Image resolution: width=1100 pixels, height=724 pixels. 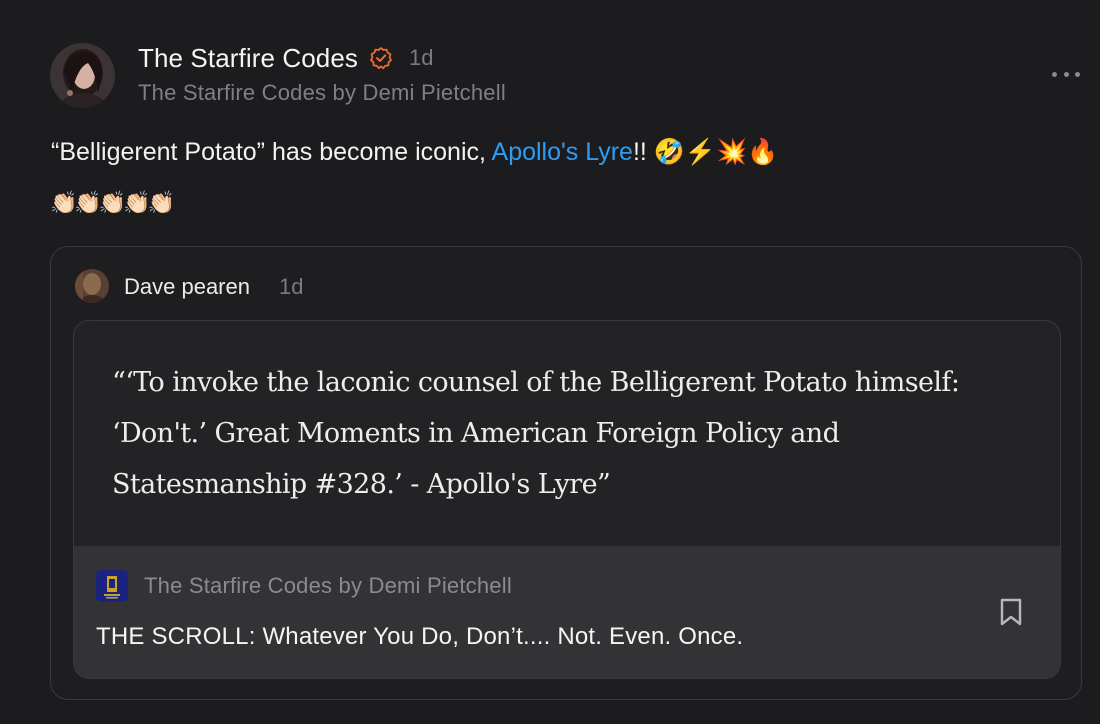 What do you see at coordinates (1011, 612) in the screenshot?
I see `bookmark-icon` at bounding box center [1011, 612].